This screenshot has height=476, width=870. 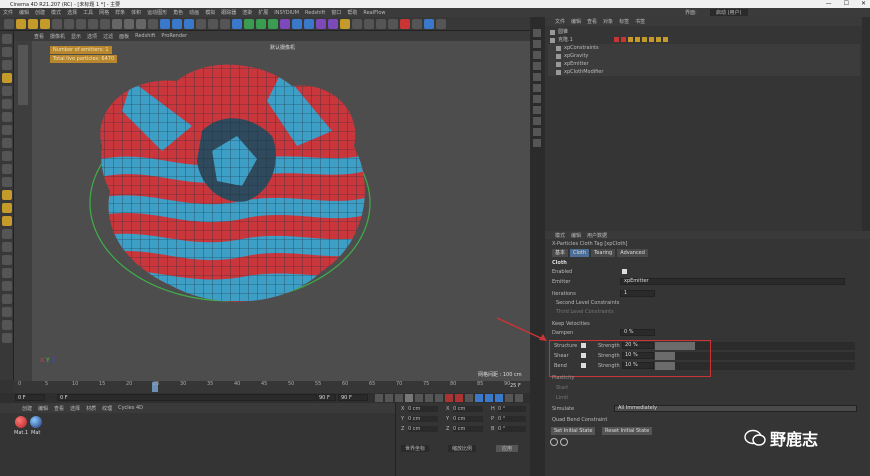 I want to click on menu-item: 渲染, so click(x=247, y=12).